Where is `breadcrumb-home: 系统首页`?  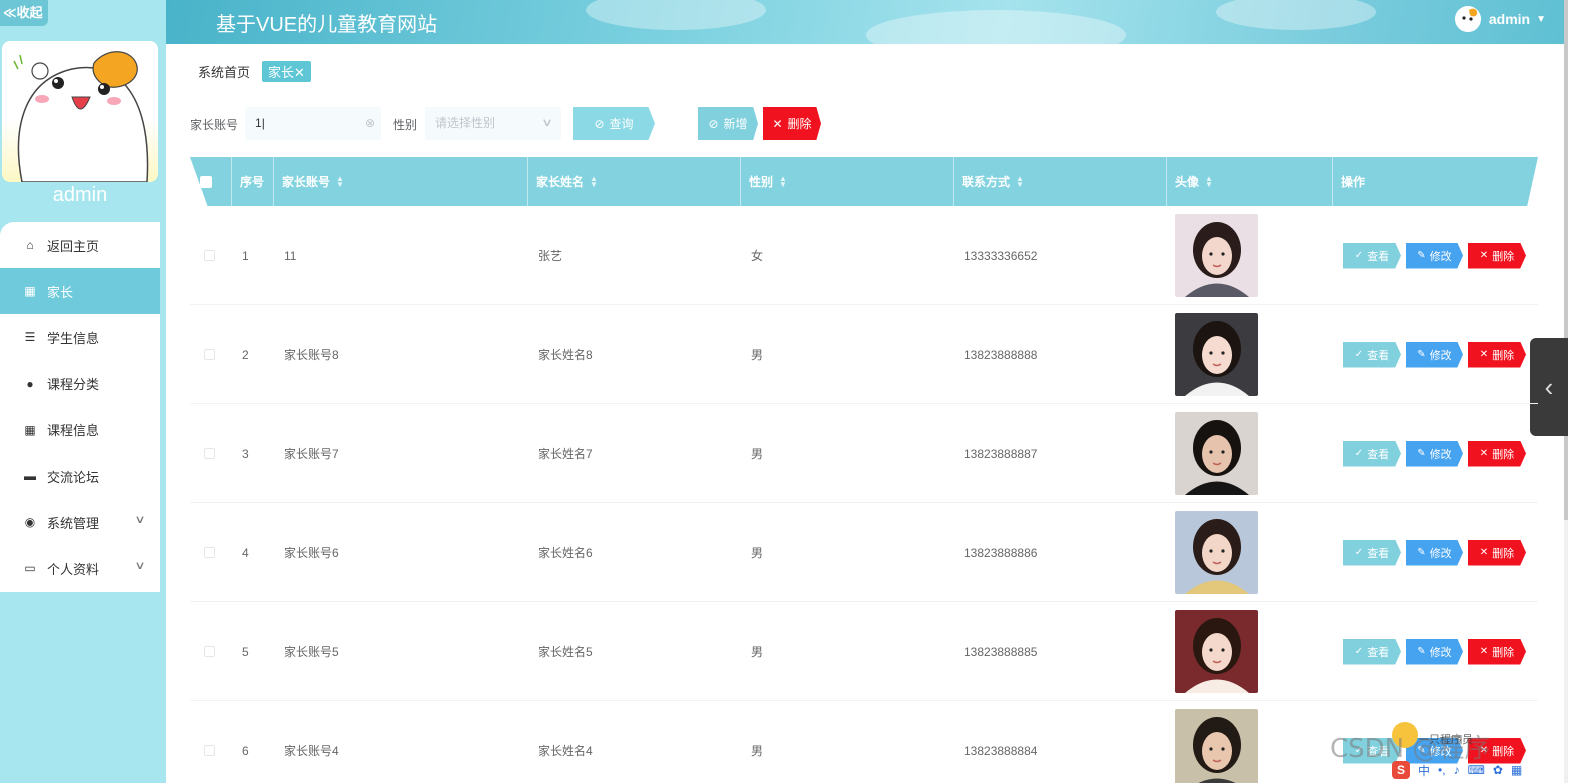
breadcrumb-home: 系统首页 is located at coordinates (224, 71).